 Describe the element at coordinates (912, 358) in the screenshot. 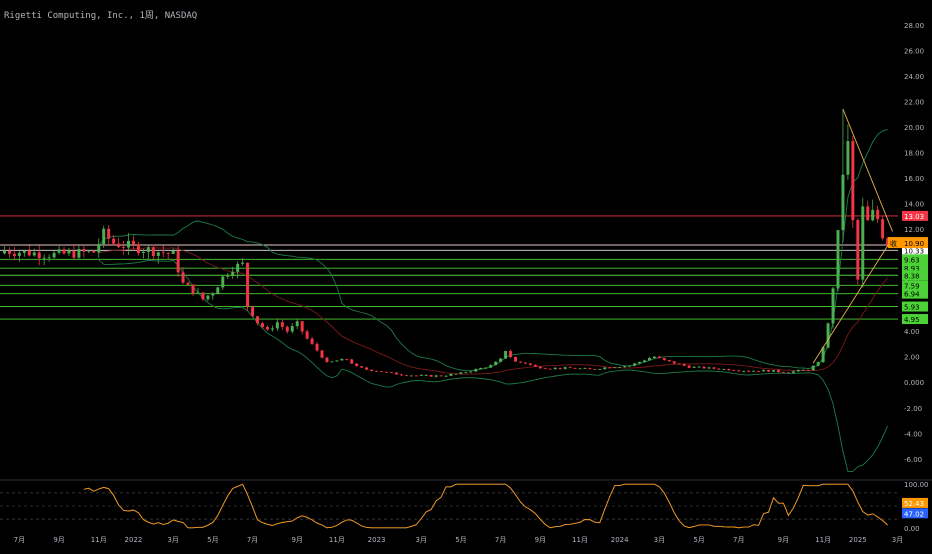

I see `price-tick-label: 2.00` at that location.